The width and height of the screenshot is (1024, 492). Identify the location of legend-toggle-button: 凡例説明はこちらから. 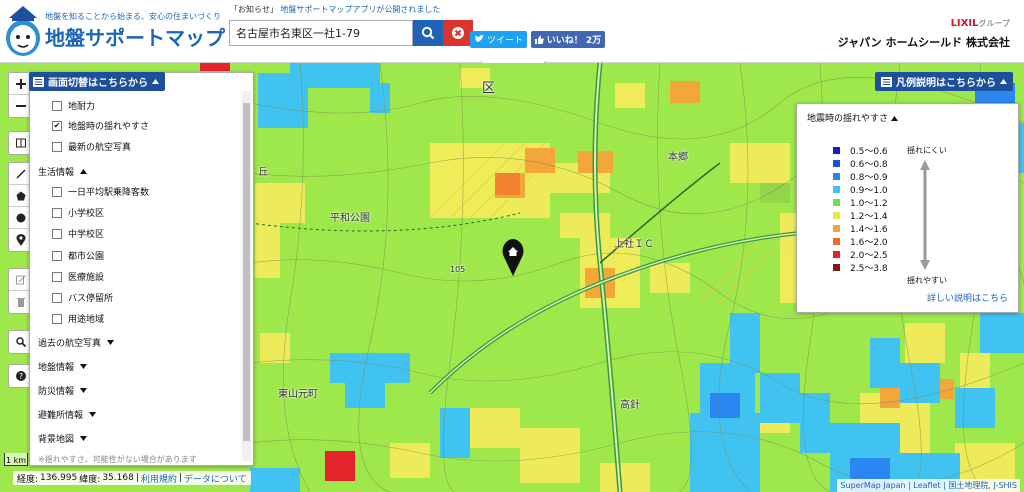
(944, 81).